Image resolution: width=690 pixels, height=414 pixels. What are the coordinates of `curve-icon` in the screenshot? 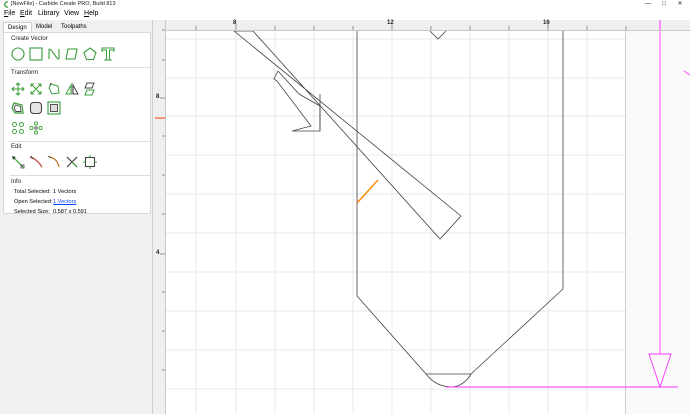 It's located at (54, 54).